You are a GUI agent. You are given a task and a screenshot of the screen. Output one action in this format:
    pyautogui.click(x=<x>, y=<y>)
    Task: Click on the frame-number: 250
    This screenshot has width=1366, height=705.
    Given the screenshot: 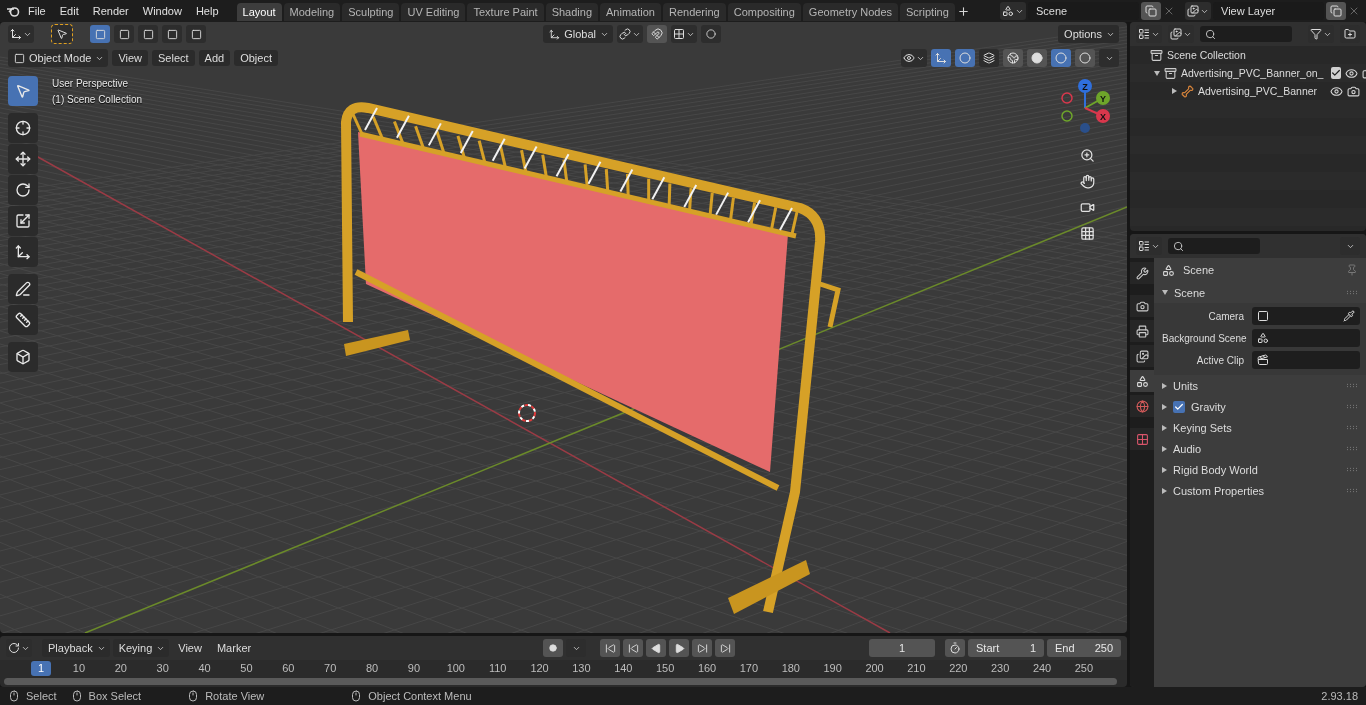 What is the action you would take?
    pyautogui.click(x=1084, y=668)
    